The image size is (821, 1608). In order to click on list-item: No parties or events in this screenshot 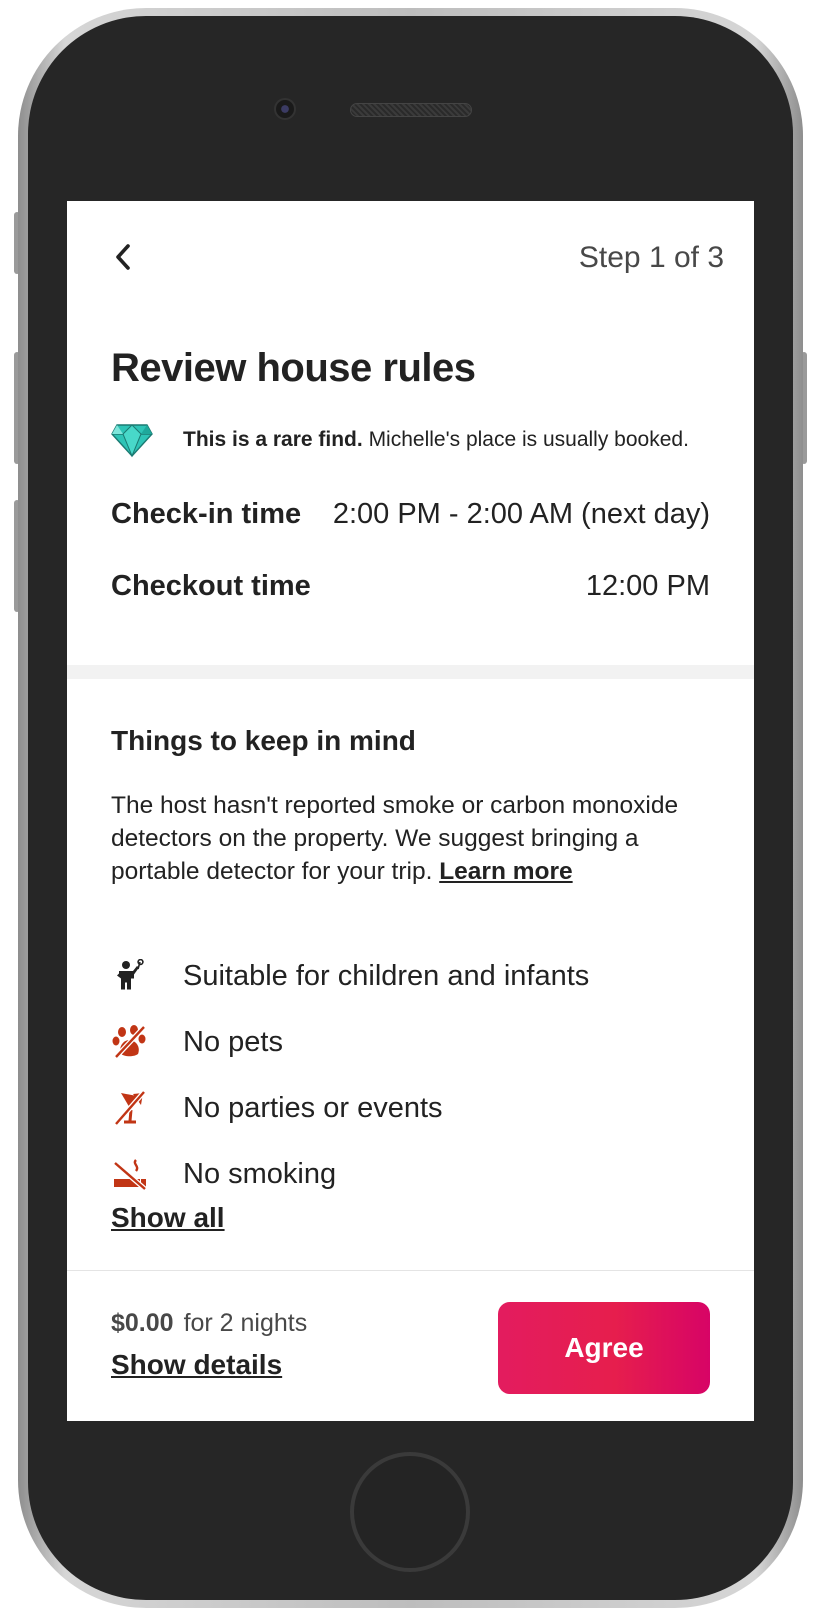, I will do `click(350, 1108)`.